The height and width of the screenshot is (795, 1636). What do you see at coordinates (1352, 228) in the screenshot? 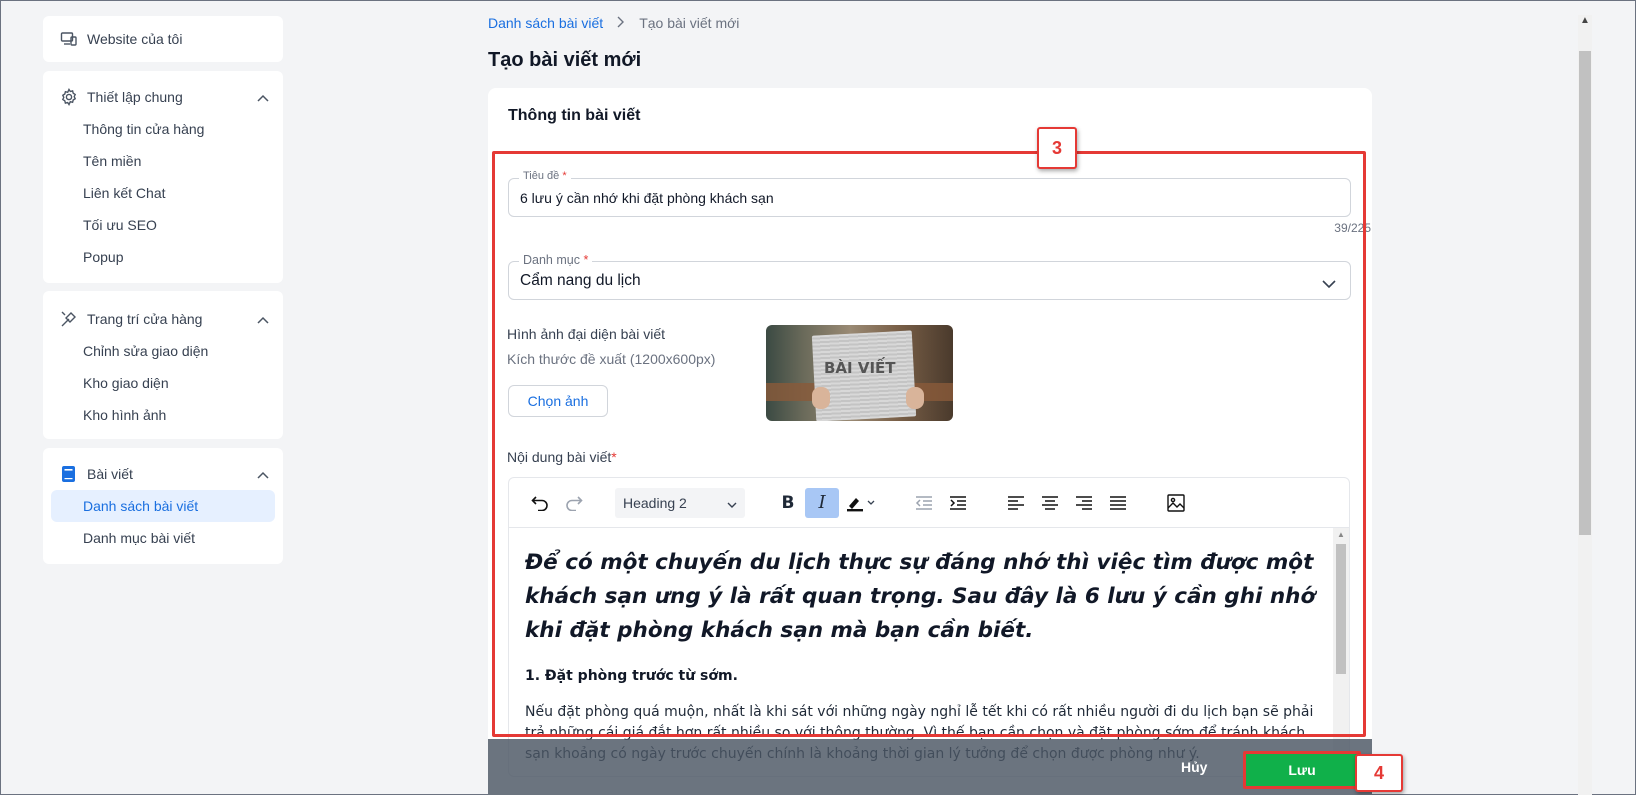
I see `title-char-counter: 39/225` at bounding box center [1352, 228].